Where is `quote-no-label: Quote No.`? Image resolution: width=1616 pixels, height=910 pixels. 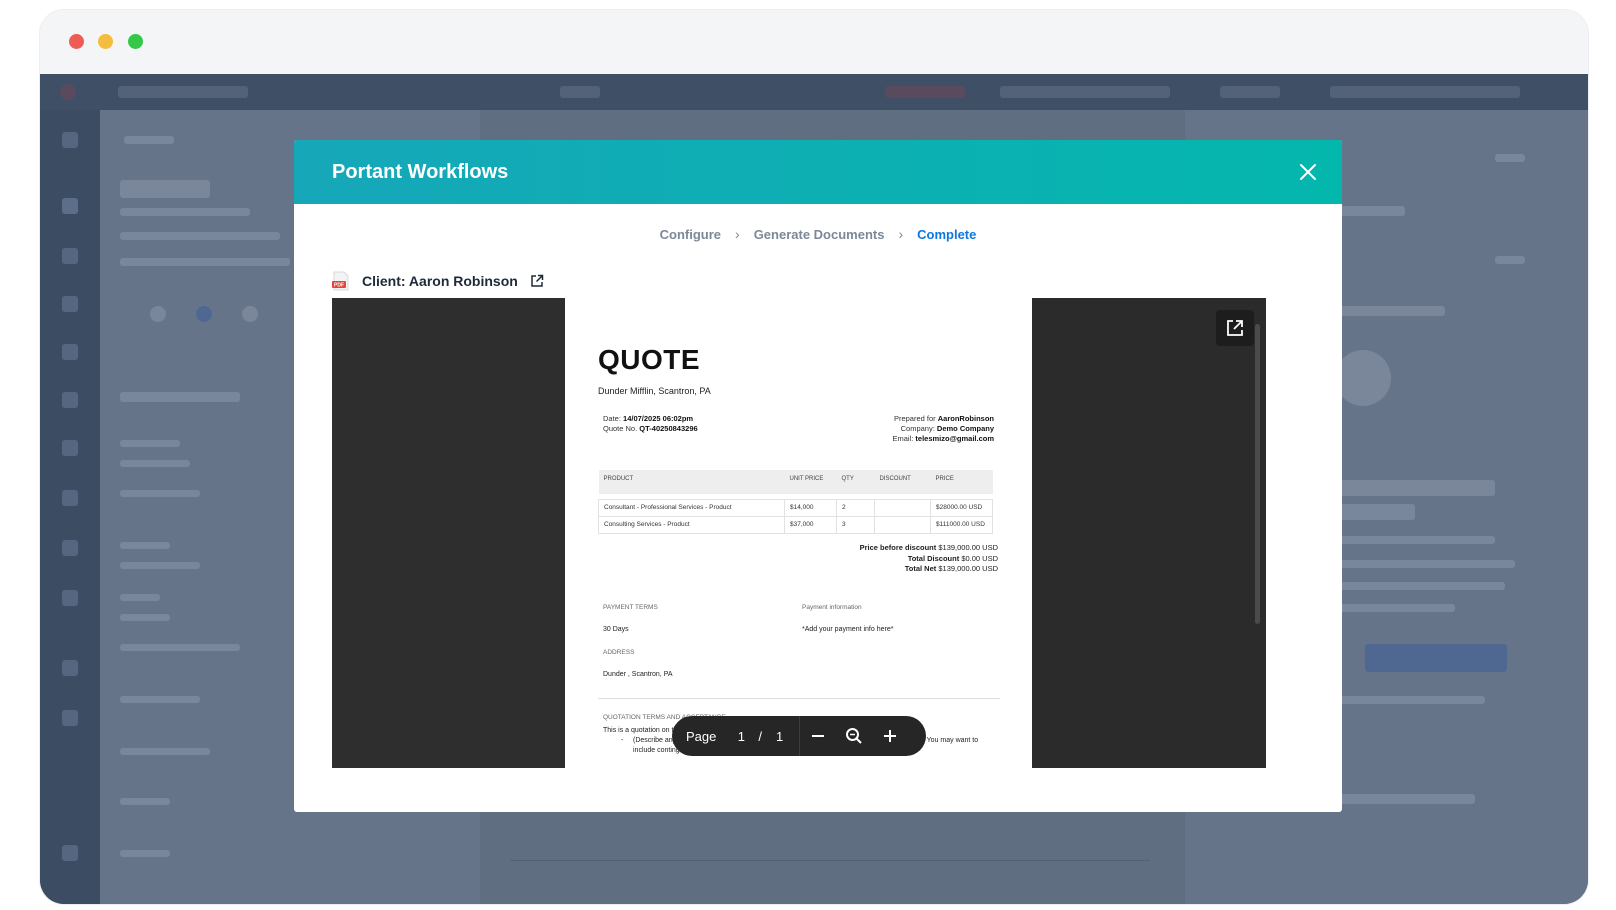
quote-no-label: Quote No. is located at coordinates (620, 428).